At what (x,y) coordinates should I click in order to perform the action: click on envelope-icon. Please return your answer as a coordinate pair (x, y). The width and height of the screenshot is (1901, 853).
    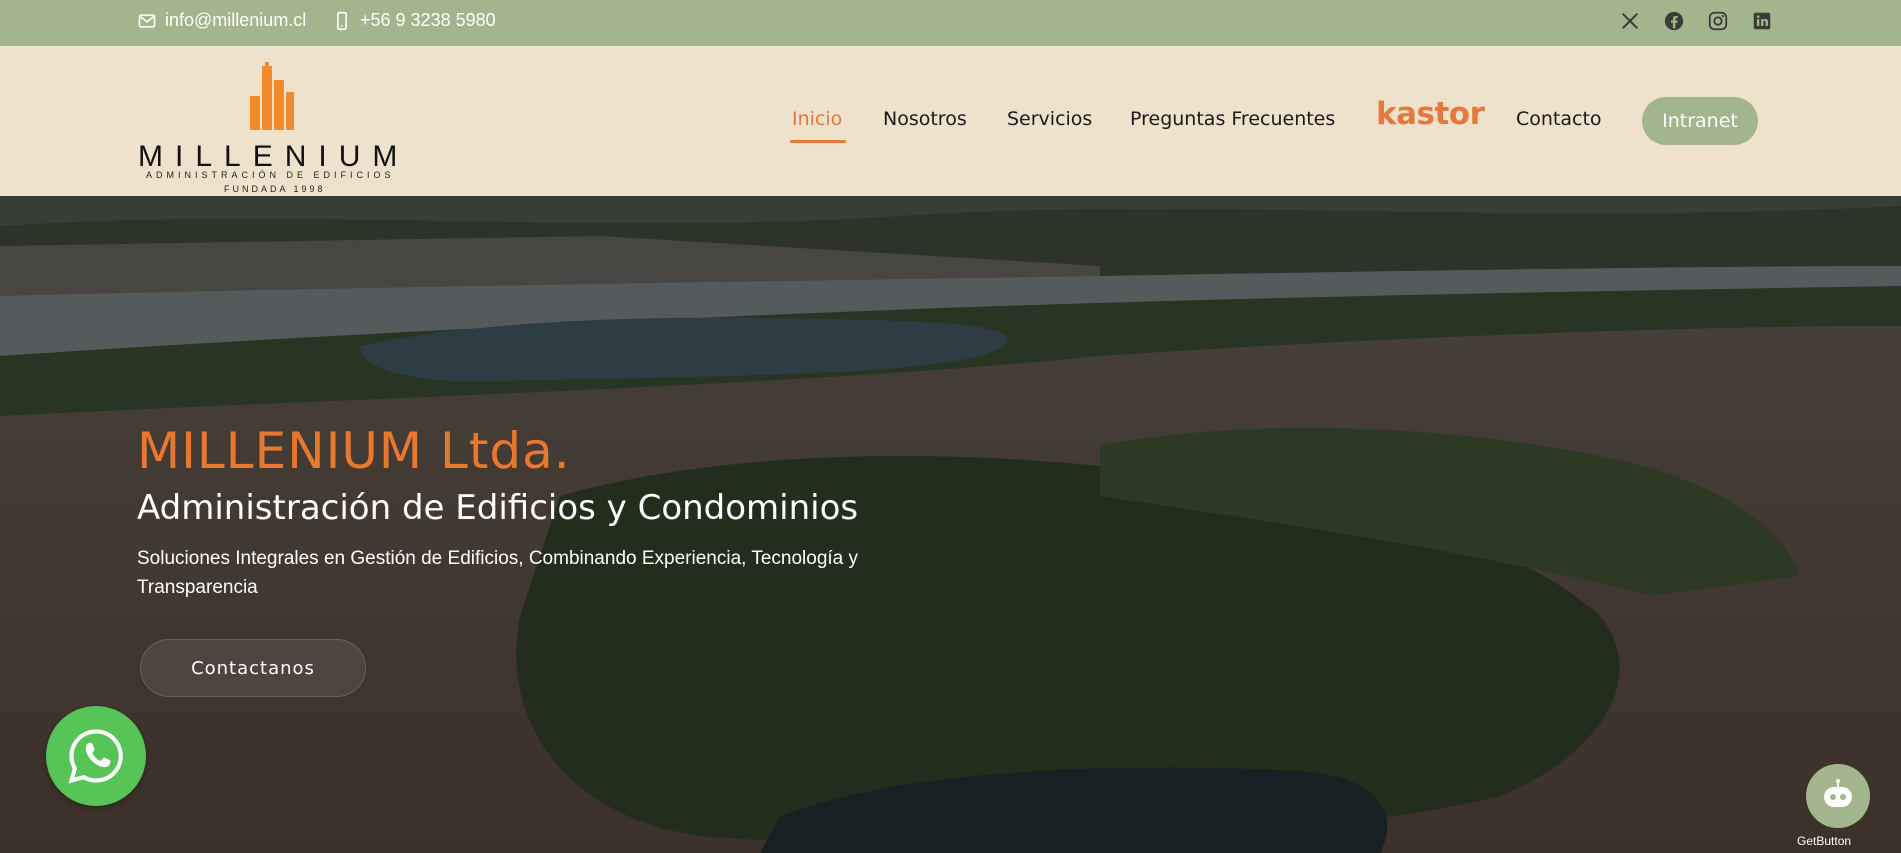
    Looking at the image, I should click on (147, 20).